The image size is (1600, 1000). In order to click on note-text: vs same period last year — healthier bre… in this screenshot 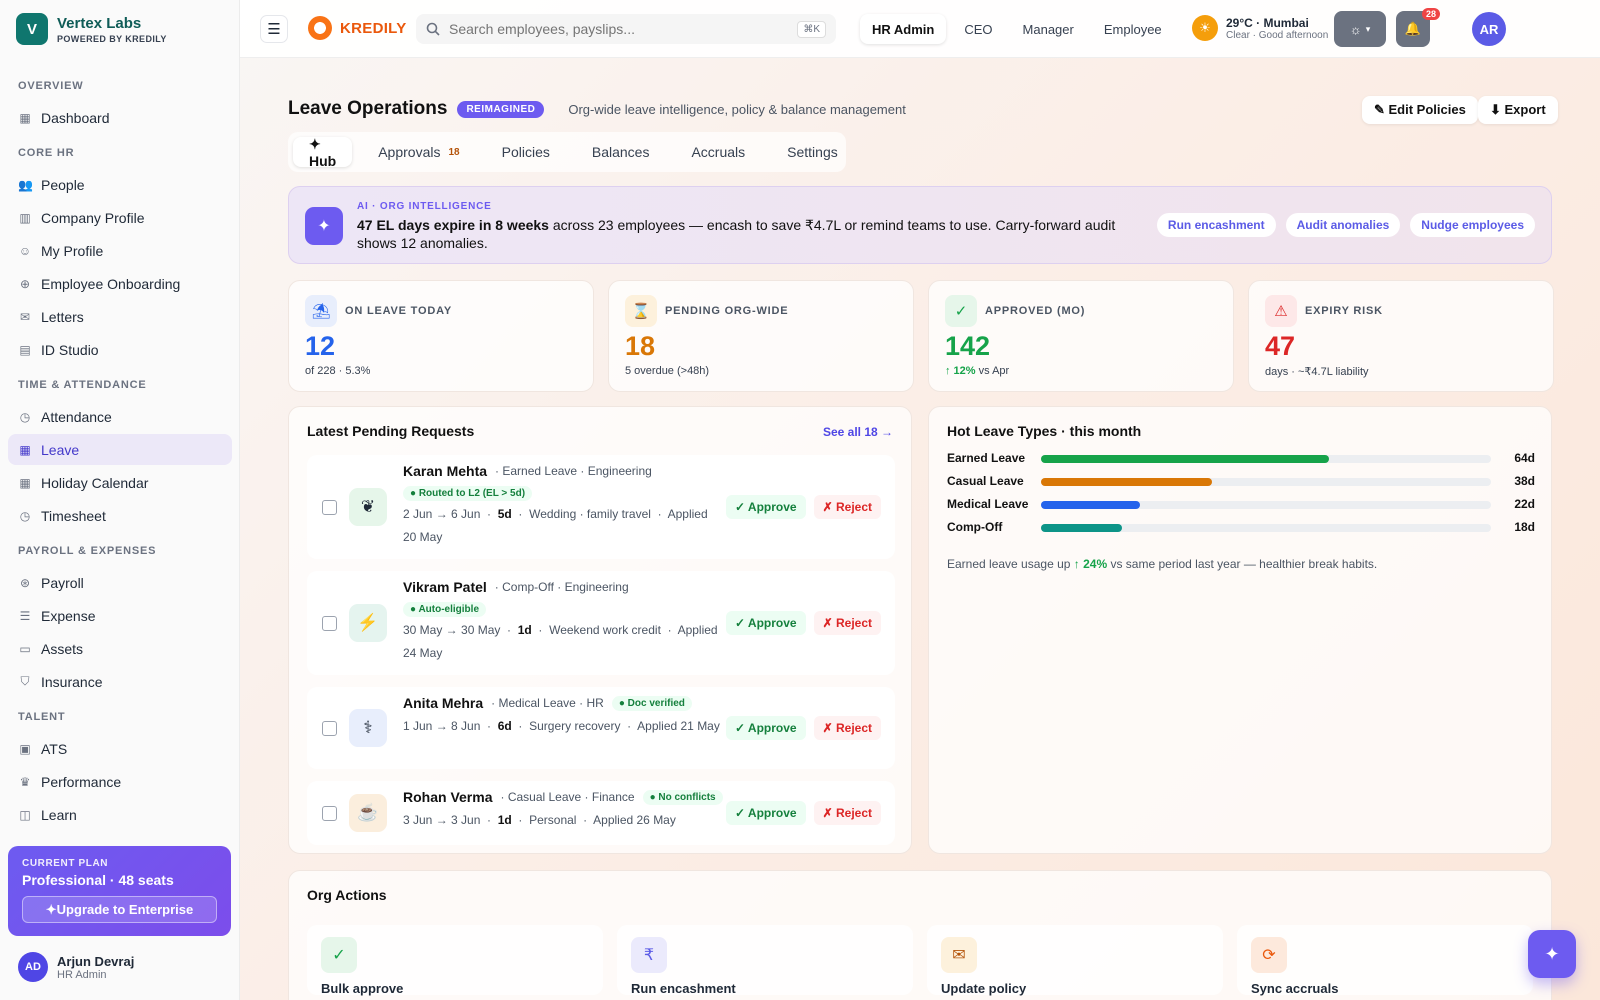, I will do `click(1242, 564)`.